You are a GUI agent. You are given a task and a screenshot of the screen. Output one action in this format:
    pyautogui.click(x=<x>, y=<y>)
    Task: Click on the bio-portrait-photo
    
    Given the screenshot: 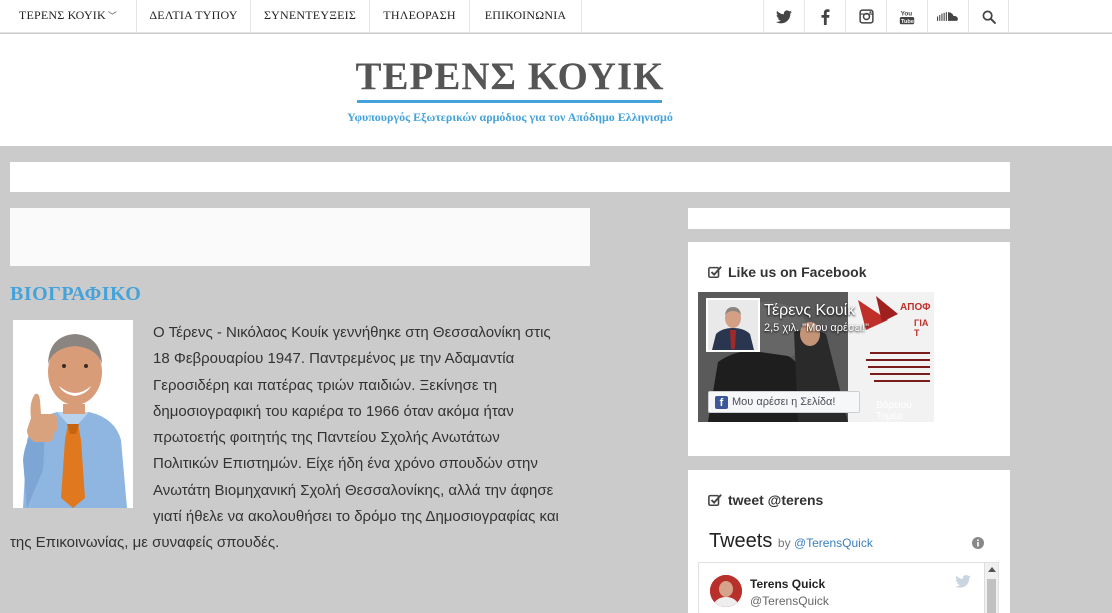 What is the action you would take?
    pyautogui.click(x=73, y=414)
    